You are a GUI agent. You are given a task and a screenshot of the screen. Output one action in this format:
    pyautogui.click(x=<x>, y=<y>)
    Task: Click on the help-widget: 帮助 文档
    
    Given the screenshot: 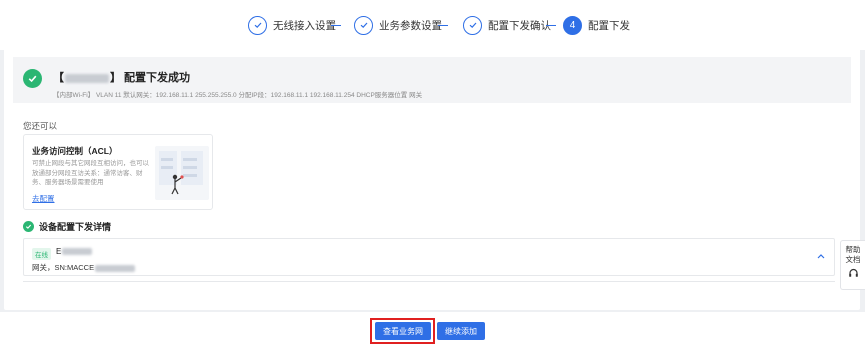 What is the action you would take?
    pyautogui.click(x=852, y=265)
    